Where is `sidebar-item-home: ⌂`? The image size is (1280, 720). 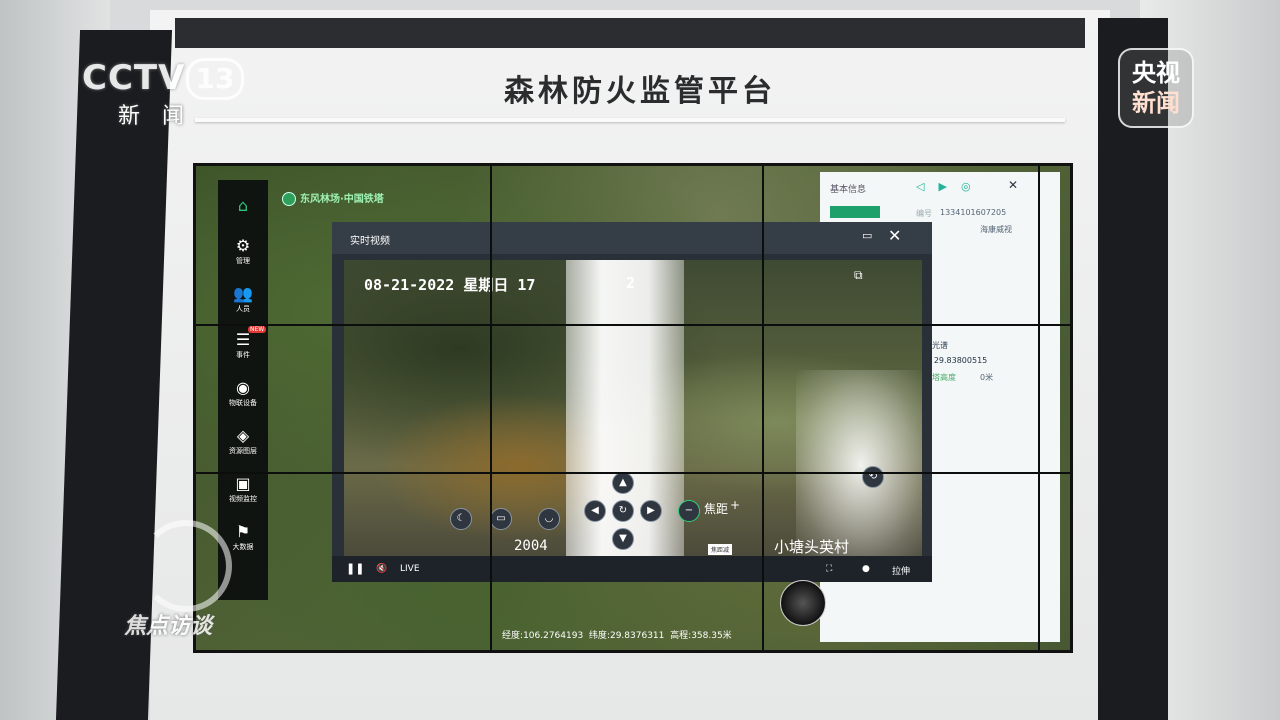
sidebar-item-home: ⌂ is located at coordinates (243, 206).